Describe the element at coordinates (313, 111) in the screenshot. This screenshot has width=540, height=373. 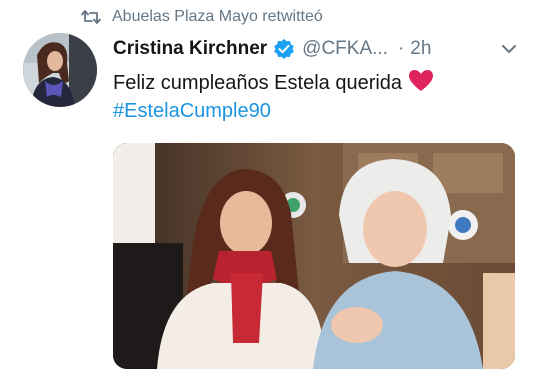
I see `hashtag-link: #EstelaCumple90` at that location.